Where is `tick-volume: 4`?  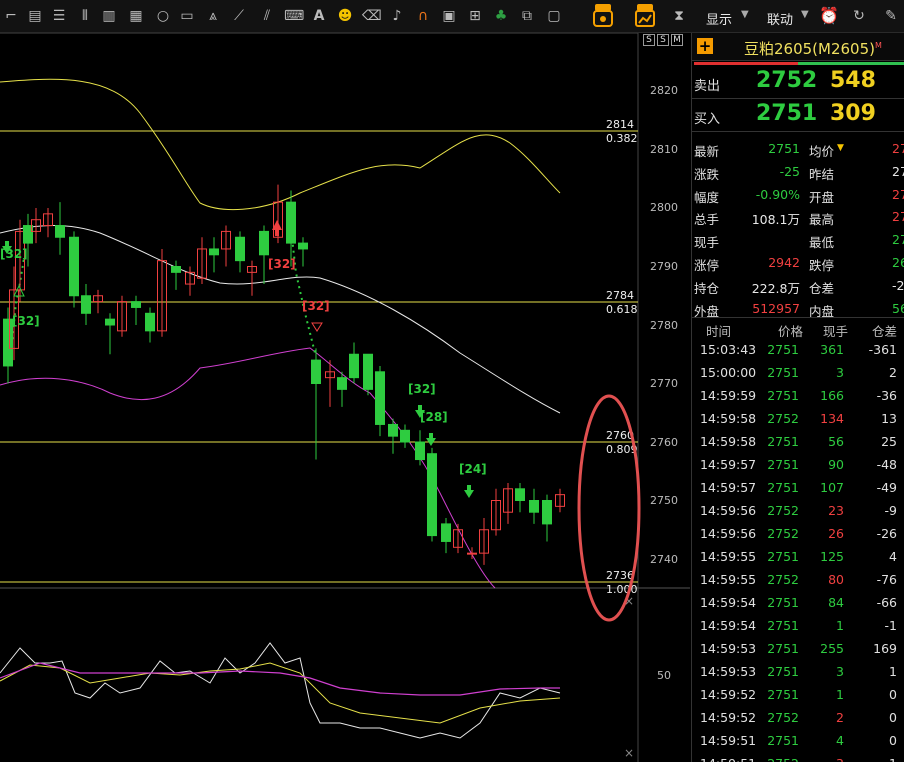 tick-volume: 4 is located at coordinates (840, 740).